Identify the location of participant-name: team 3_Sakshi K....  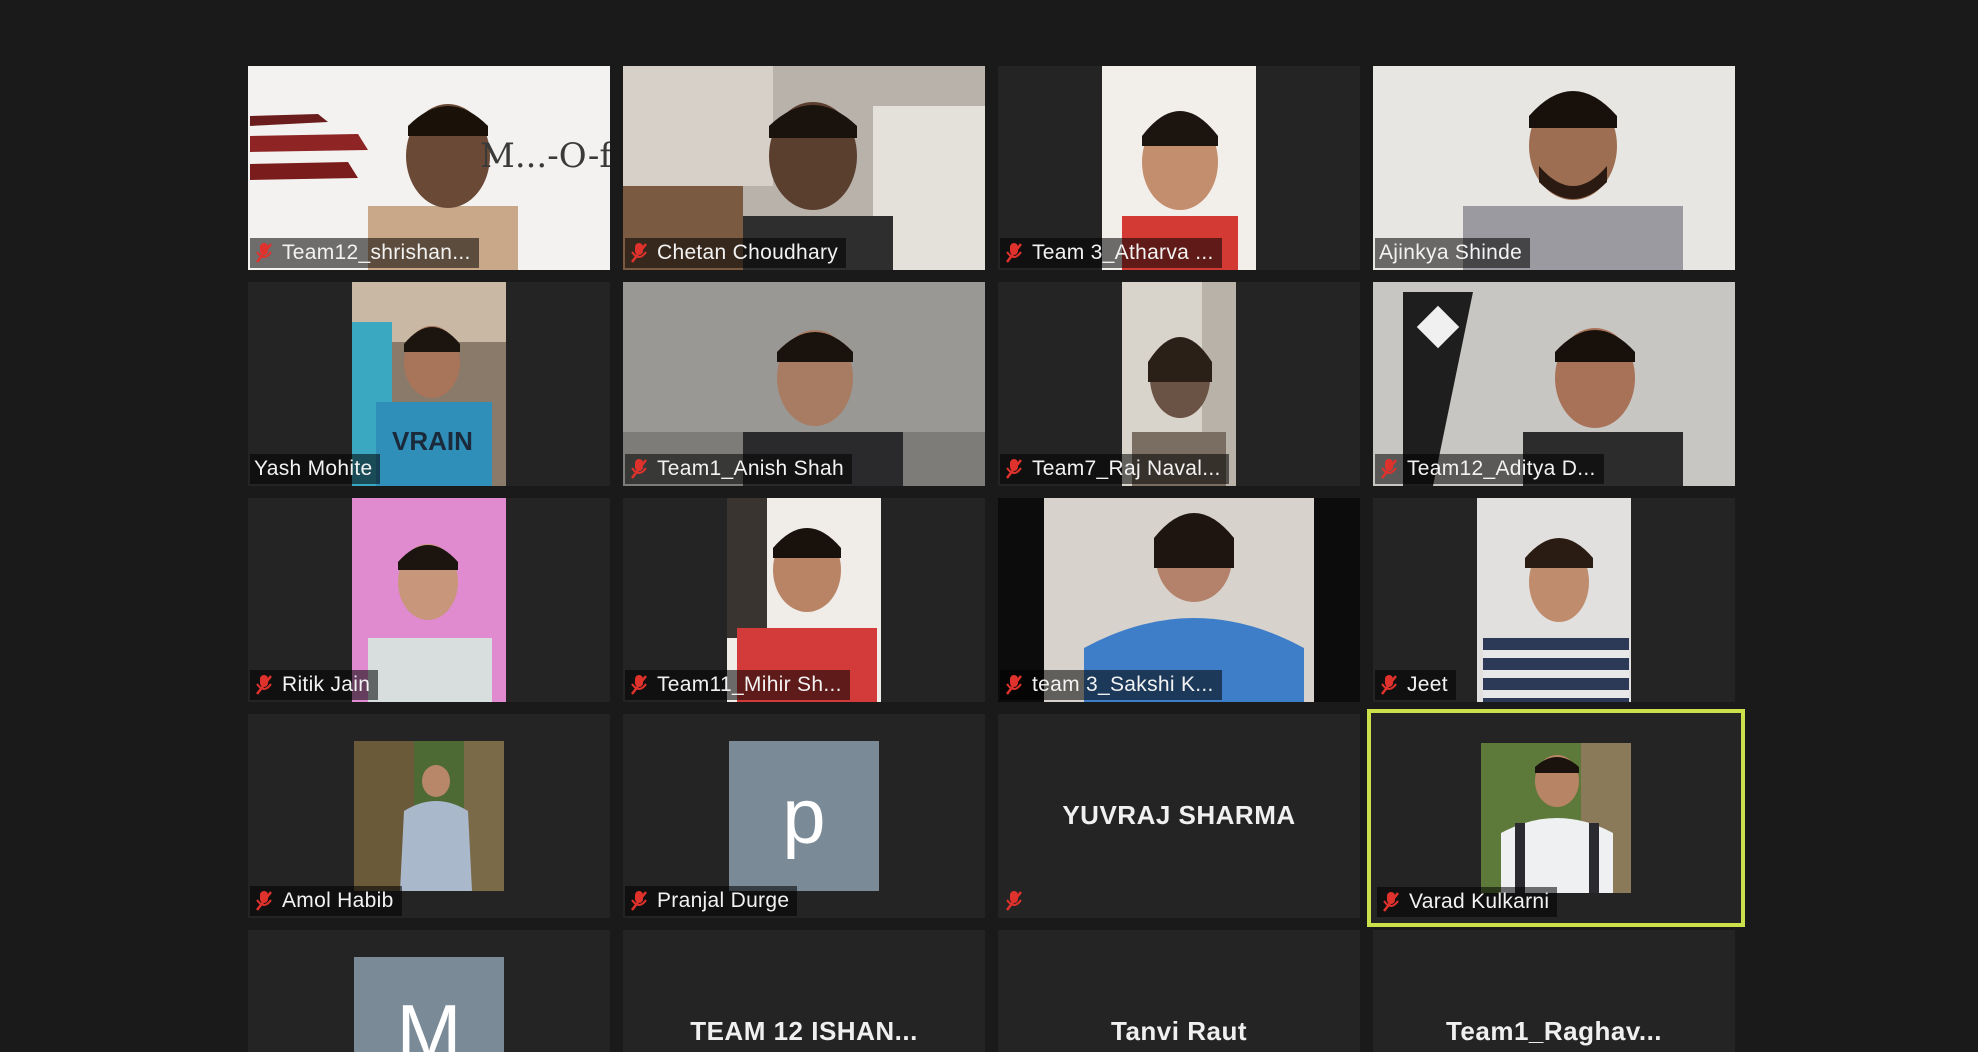
(1123, 684).